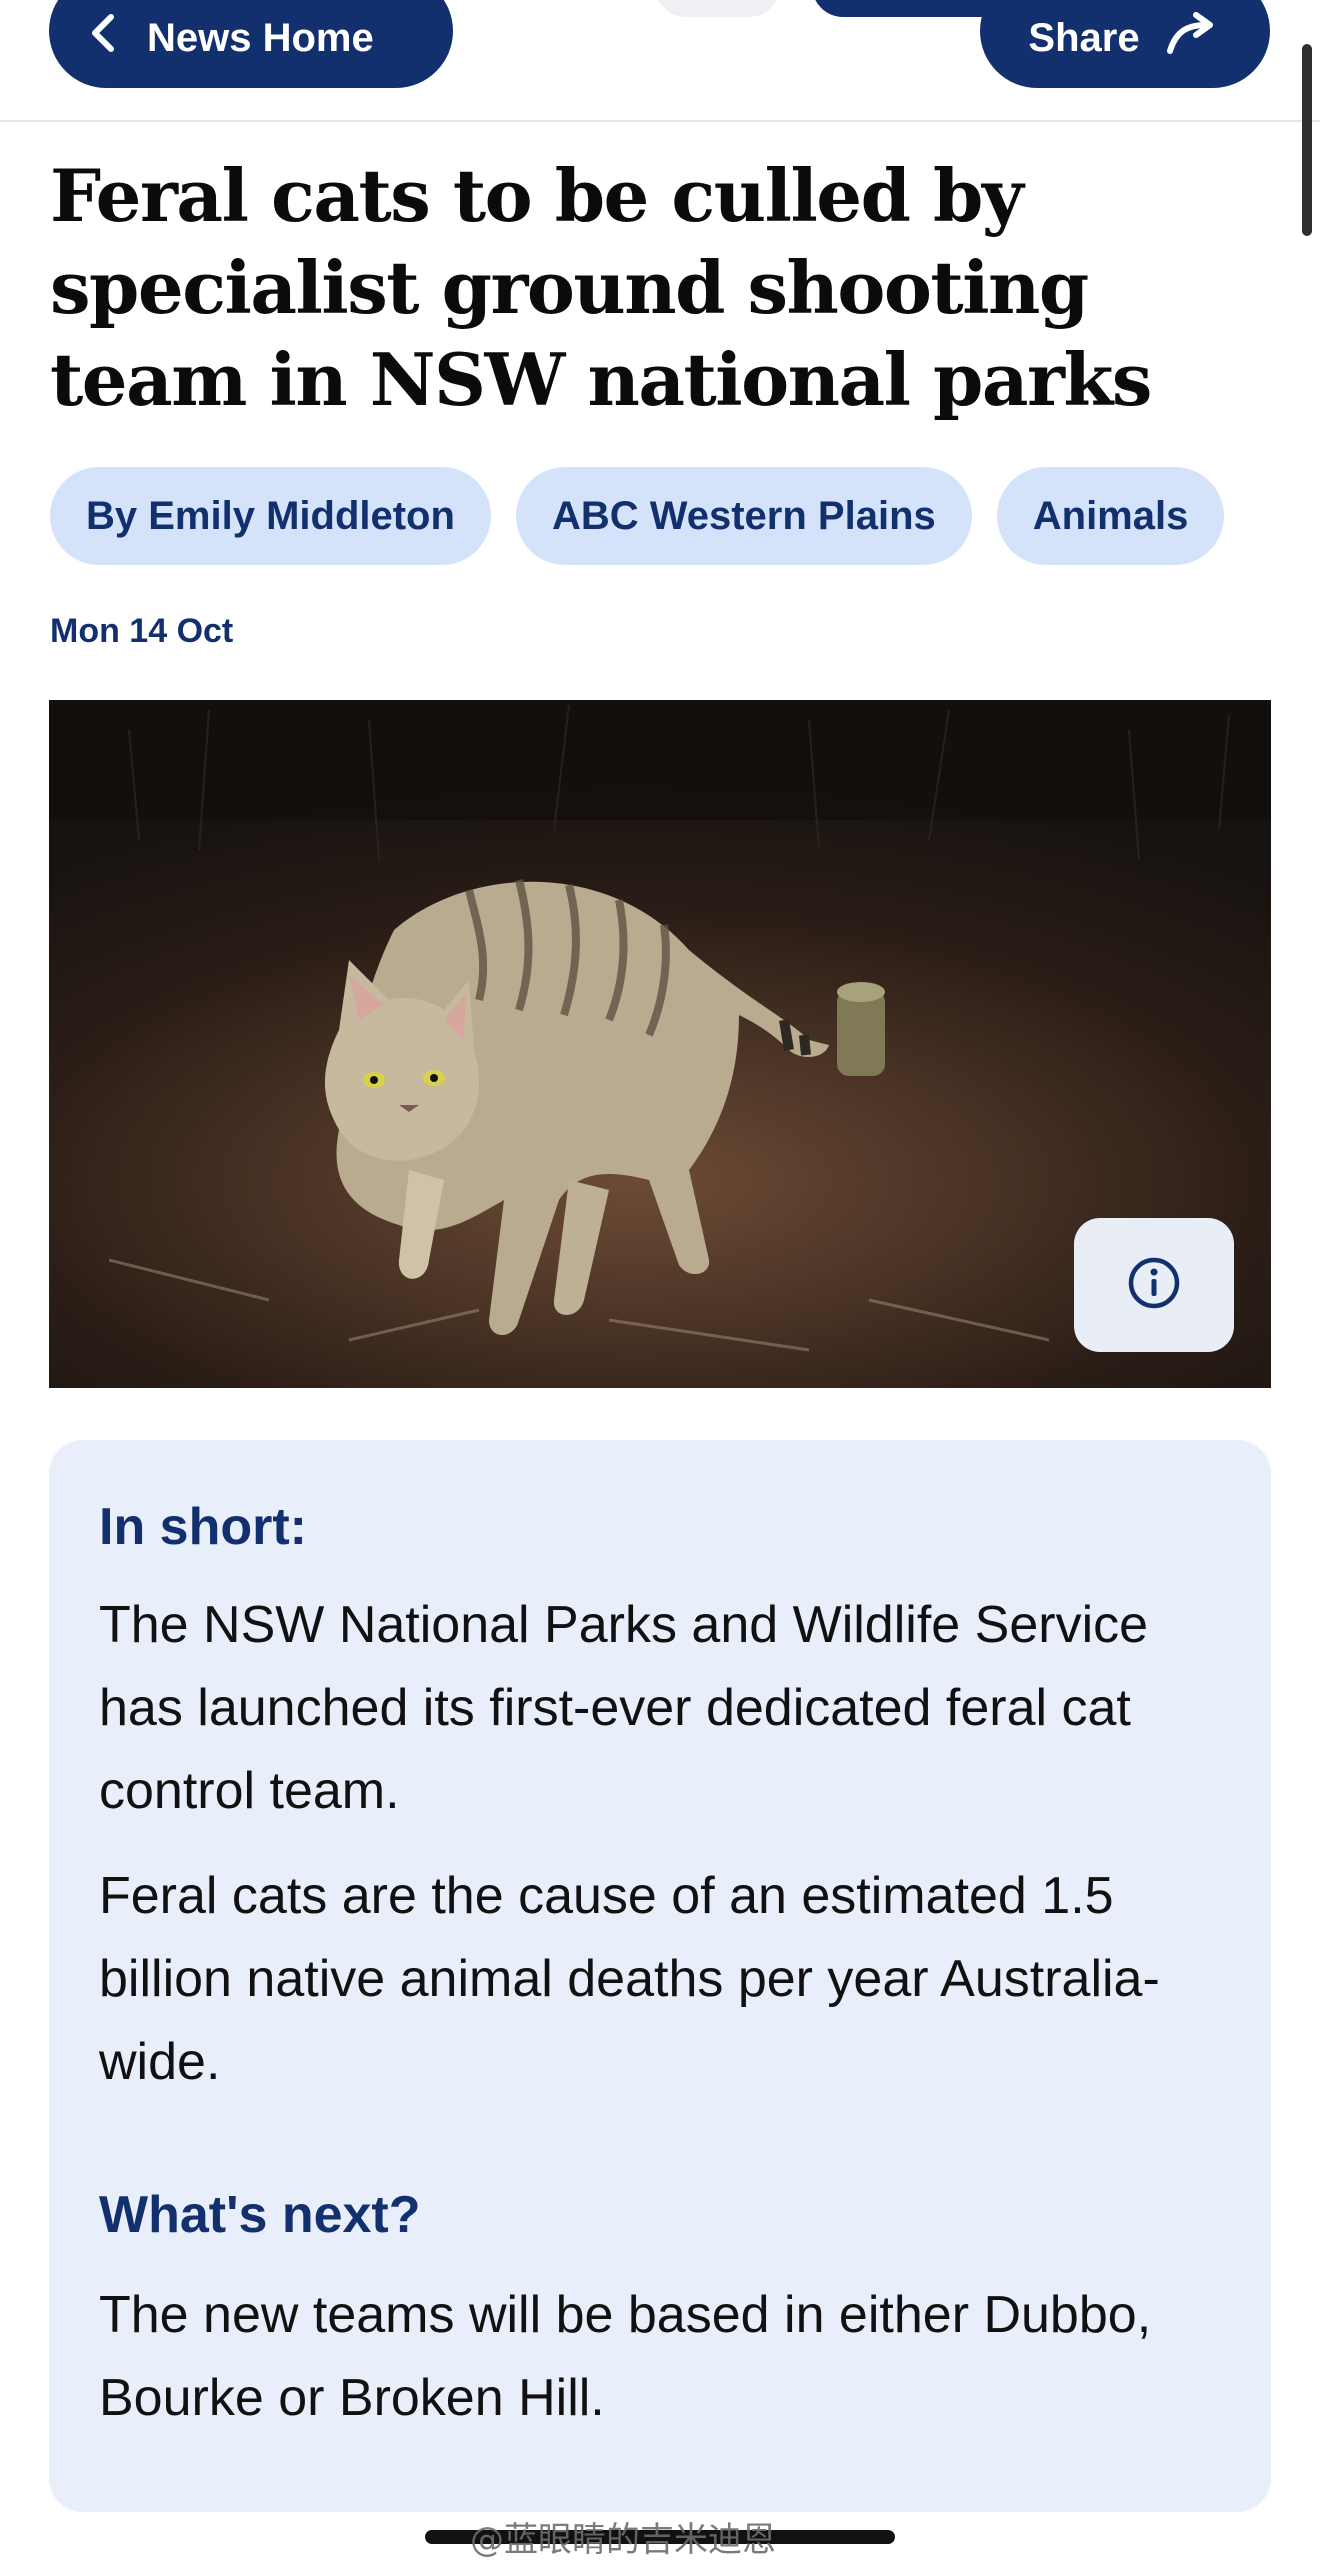  I want to click on top-navigation-bar: News Home Share, so click(660, 61).